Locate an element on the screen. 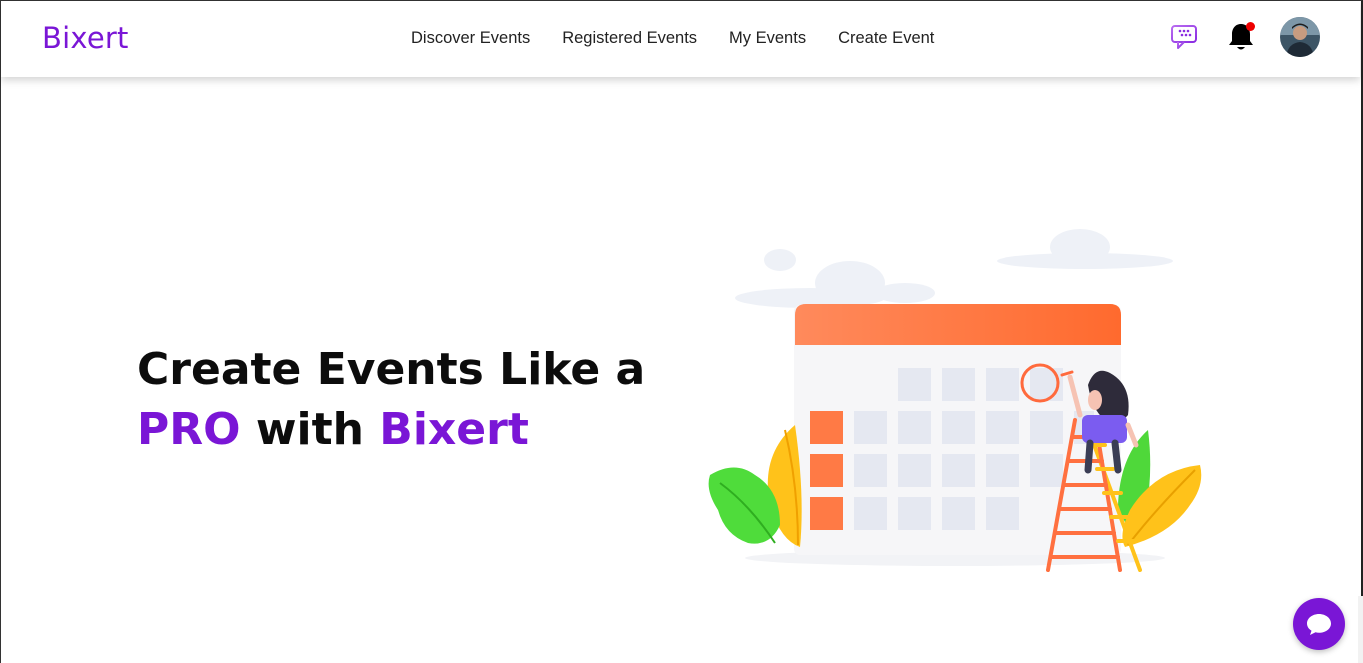 This screenshot has width=1363, height=663. nav-discover-events: Discover Events is located at coordinates (470, 38).